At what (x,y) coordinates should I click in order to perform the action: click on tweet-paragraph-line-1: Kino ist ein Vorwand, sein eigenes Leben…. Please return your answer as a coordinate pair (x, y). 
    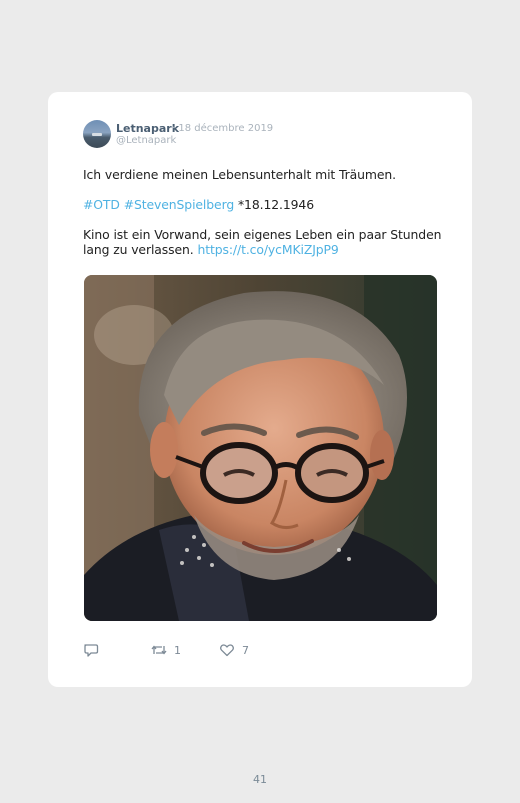
    Looking at the image, I should click on (262, 234).